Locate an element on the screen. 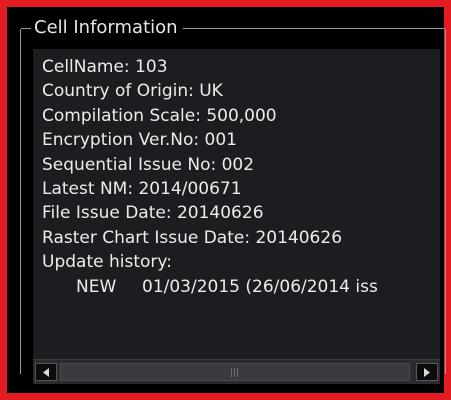  grip-icon is located at coordinates (235, 372).